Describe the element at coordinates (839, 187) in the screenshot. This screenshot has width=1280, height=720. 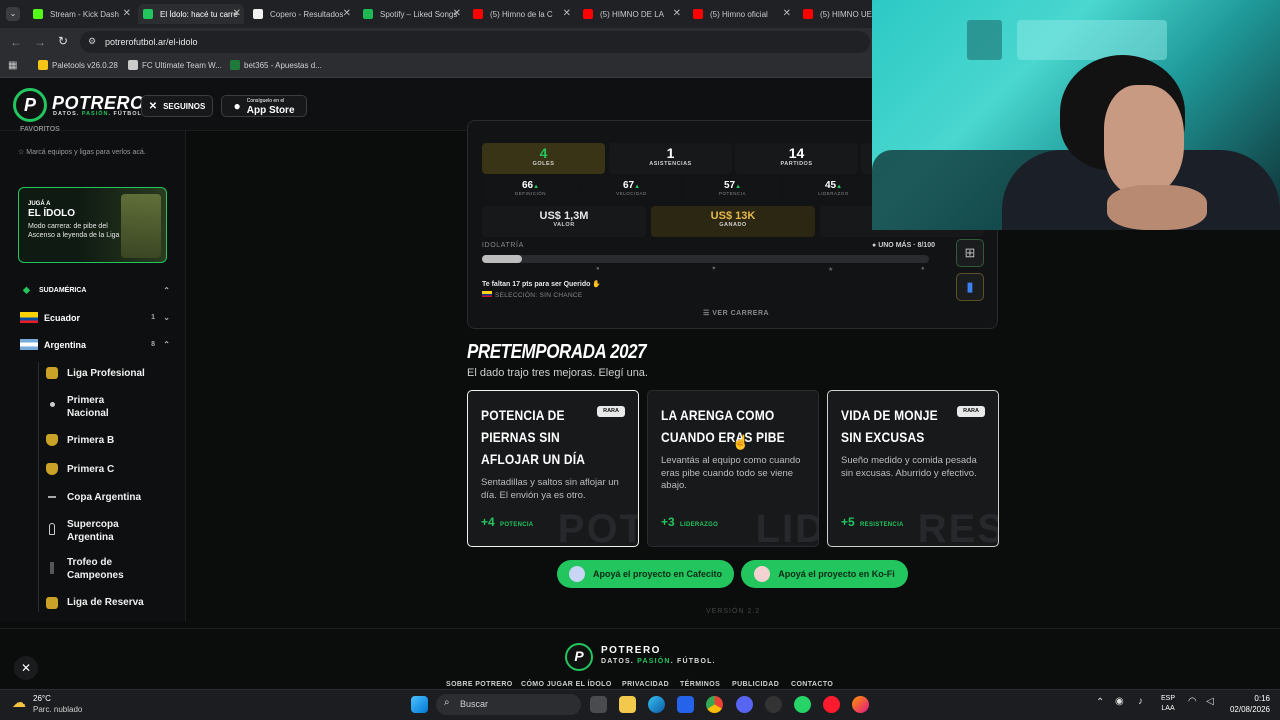
I see `up-arrow-icon: ▲` at that location.